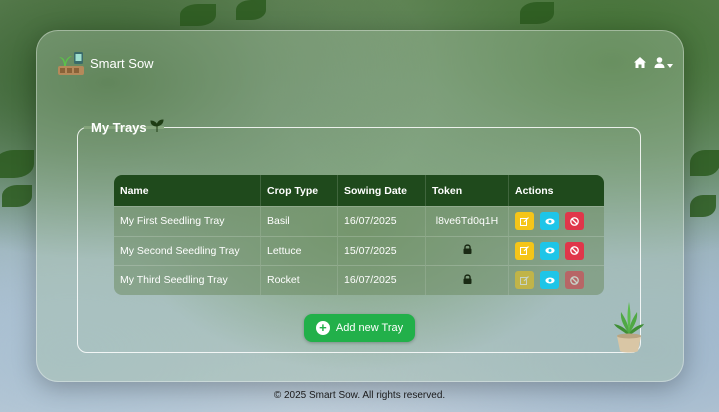 This screenshot has width=719, height=412. Describe the element at coordinates (322, 328) in the screenshot. I see `plus-circle-icon: +` at that location.